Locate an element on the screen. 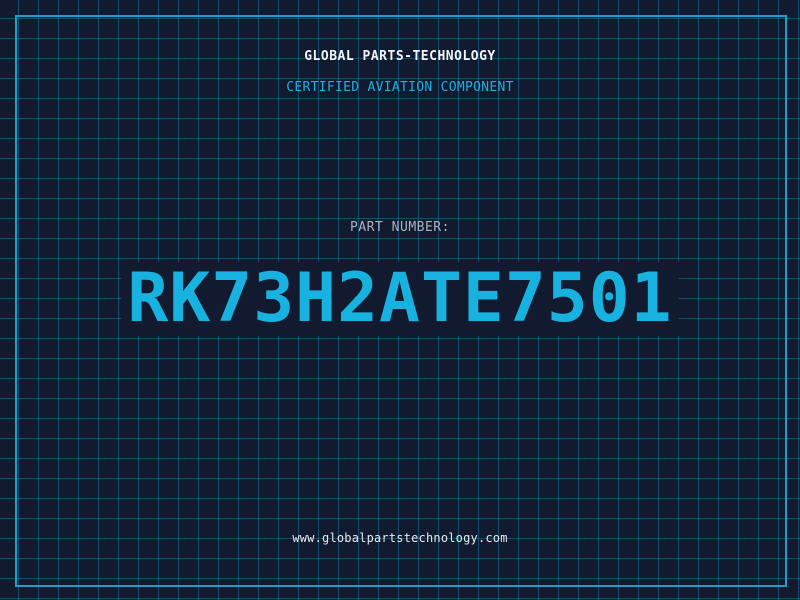  part-number-value: RK73H2ATE7501 is located at coordinates (400, 299).